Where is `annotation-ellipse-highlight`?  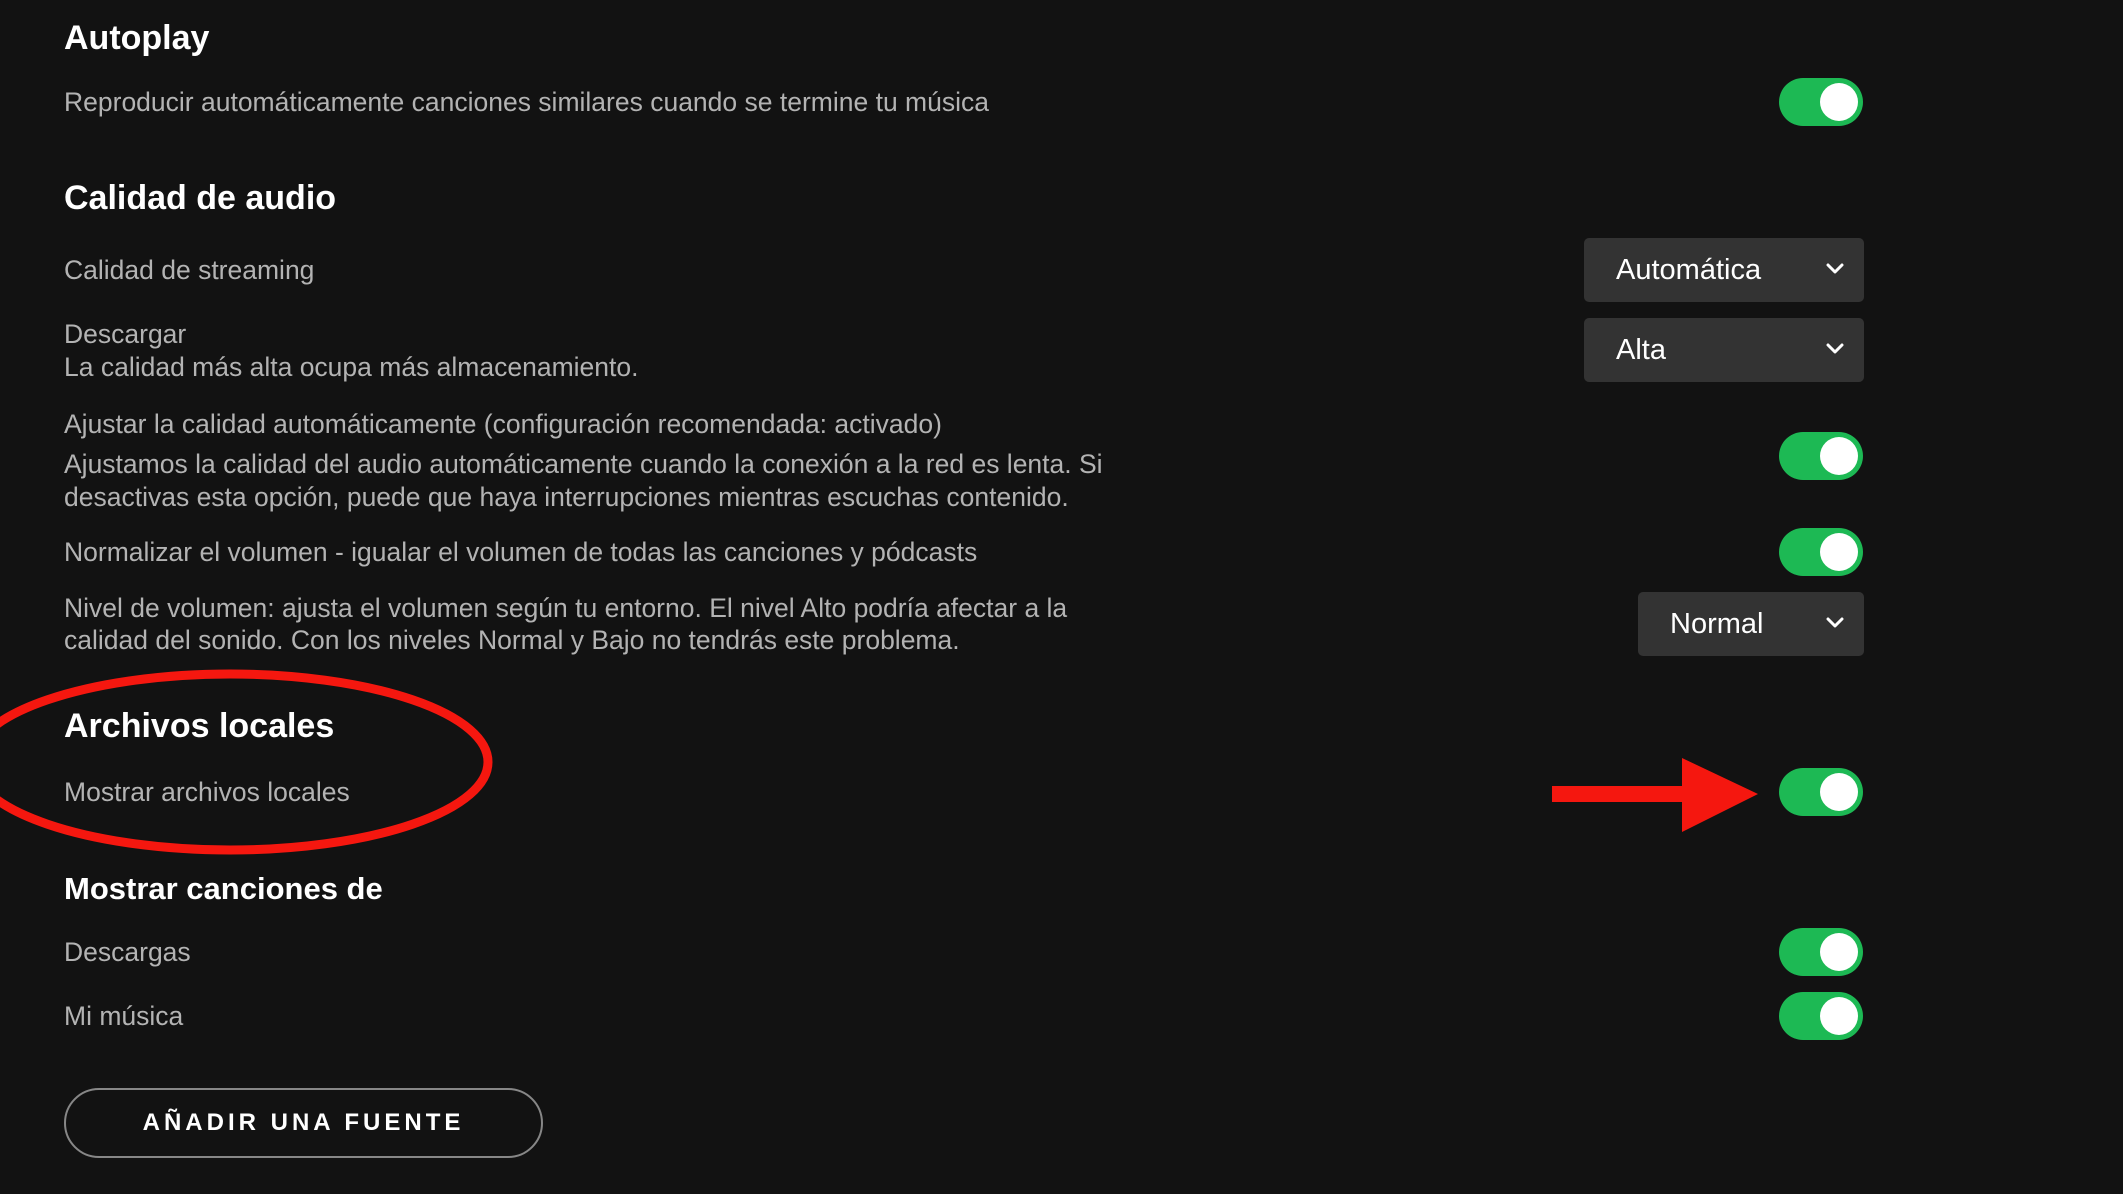
annotation-ellipse-highlight is located at coordinates (246, 762).